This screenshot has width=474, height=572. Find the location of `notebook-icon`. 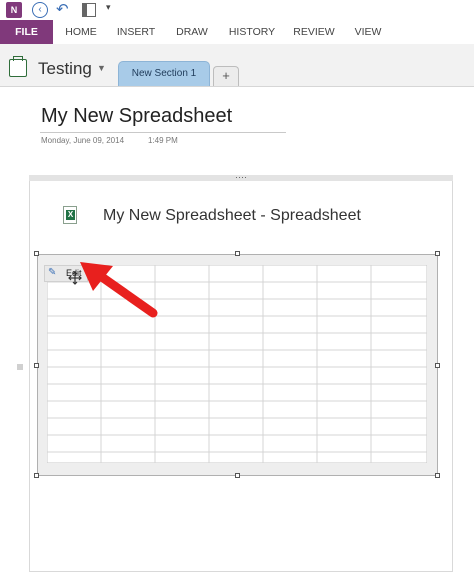

notebook-icon is located at coordinates (18, 66).